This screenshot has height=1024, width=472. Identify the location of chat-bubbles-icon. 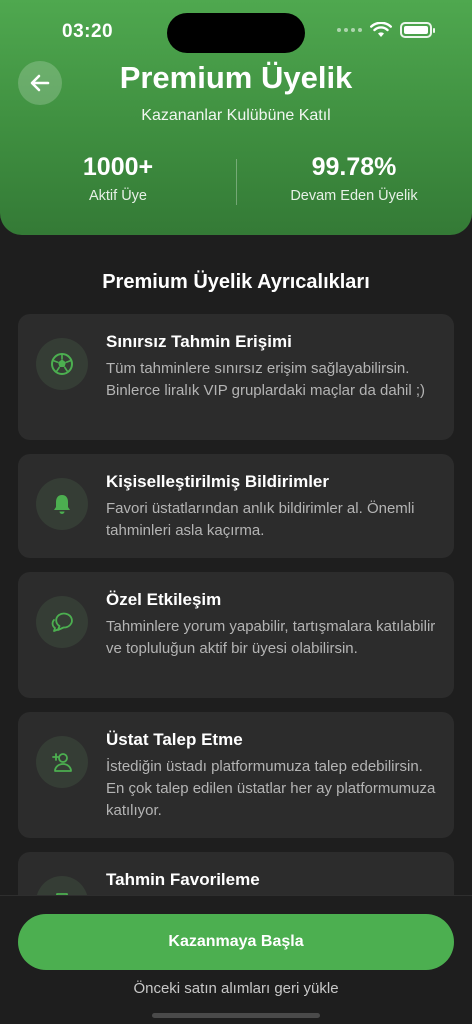
(62, 622).